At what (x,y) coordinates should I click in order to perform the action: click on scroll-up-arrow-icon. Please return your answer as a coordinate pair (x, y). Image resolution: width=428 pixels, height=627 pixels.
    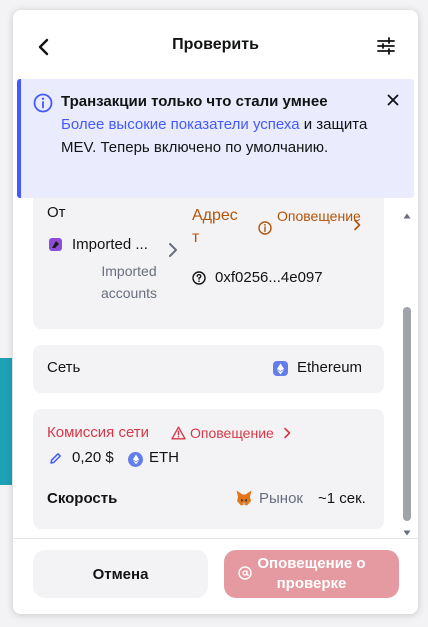
    Looking at the image, I should click on (407, 216).